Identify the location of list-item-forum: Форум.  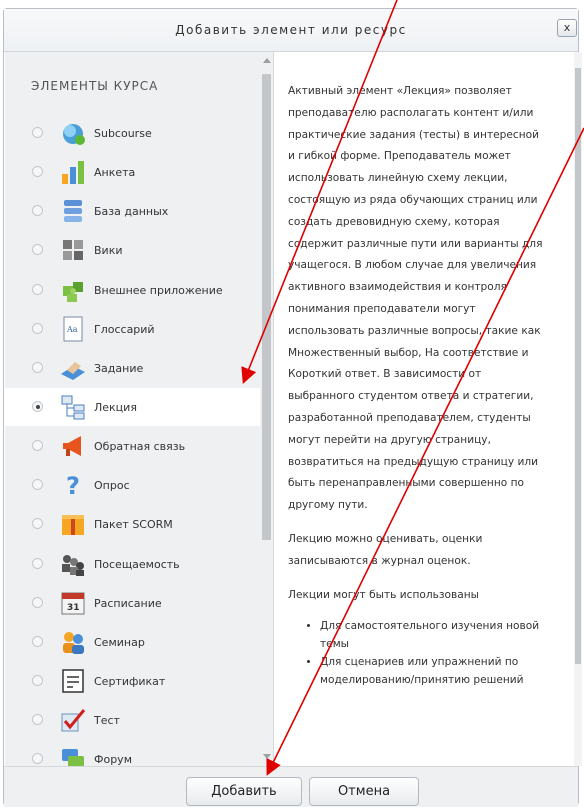
(132, 753).